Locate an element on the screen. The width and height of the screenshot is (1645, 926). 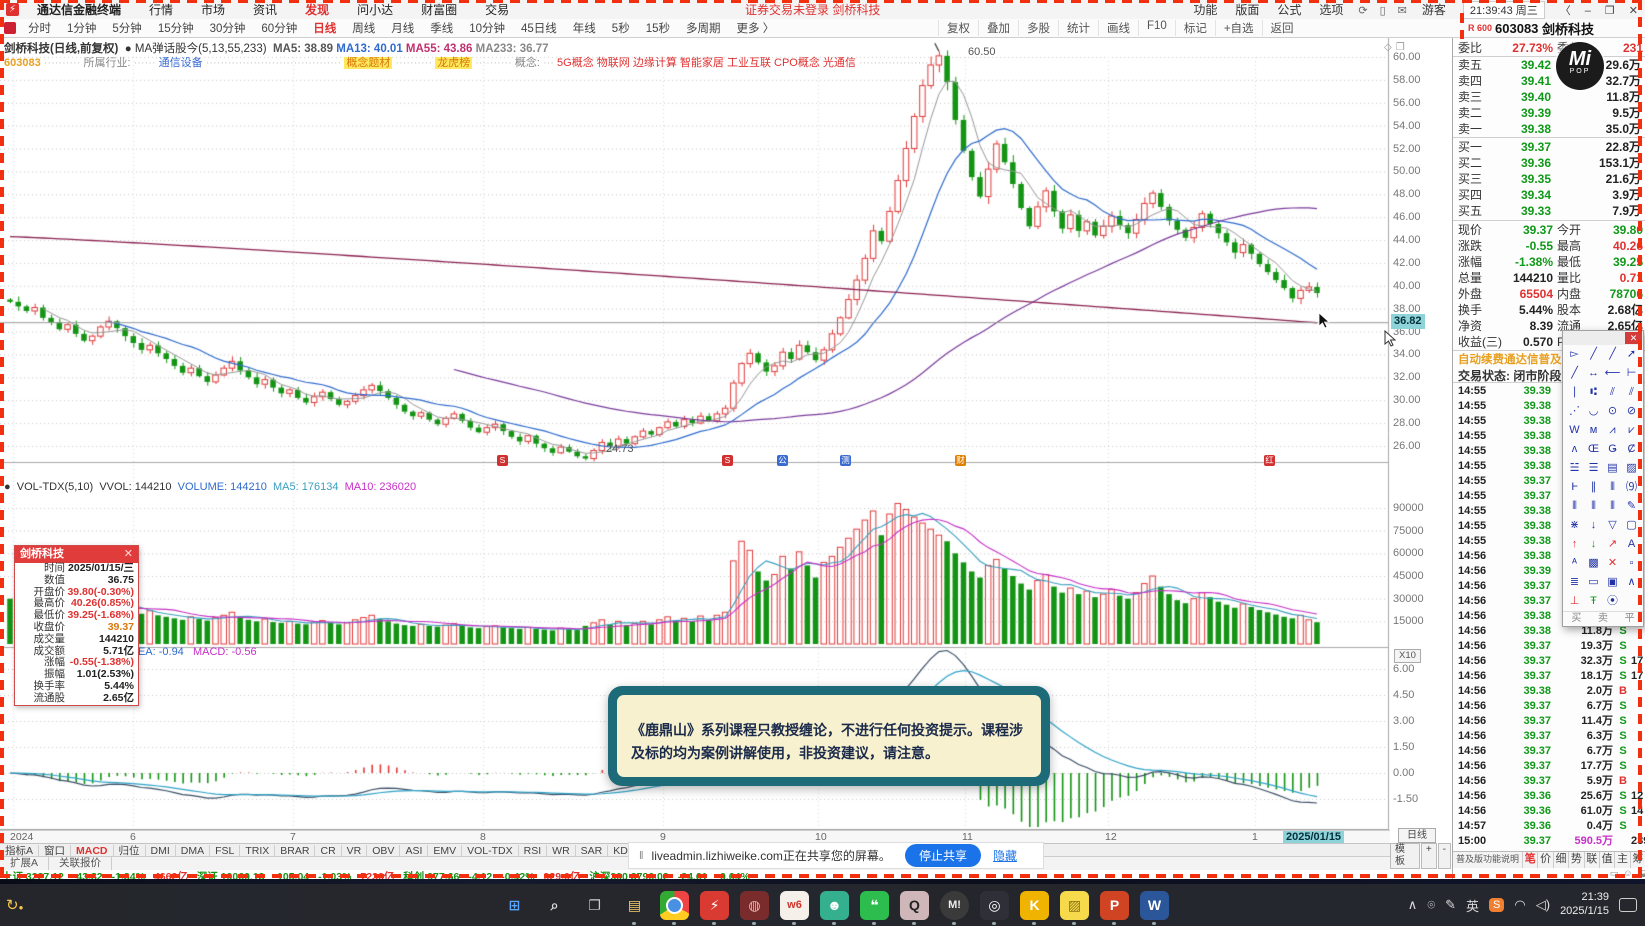
palette-tool: ʌ is located at coordinates (1574, 449).